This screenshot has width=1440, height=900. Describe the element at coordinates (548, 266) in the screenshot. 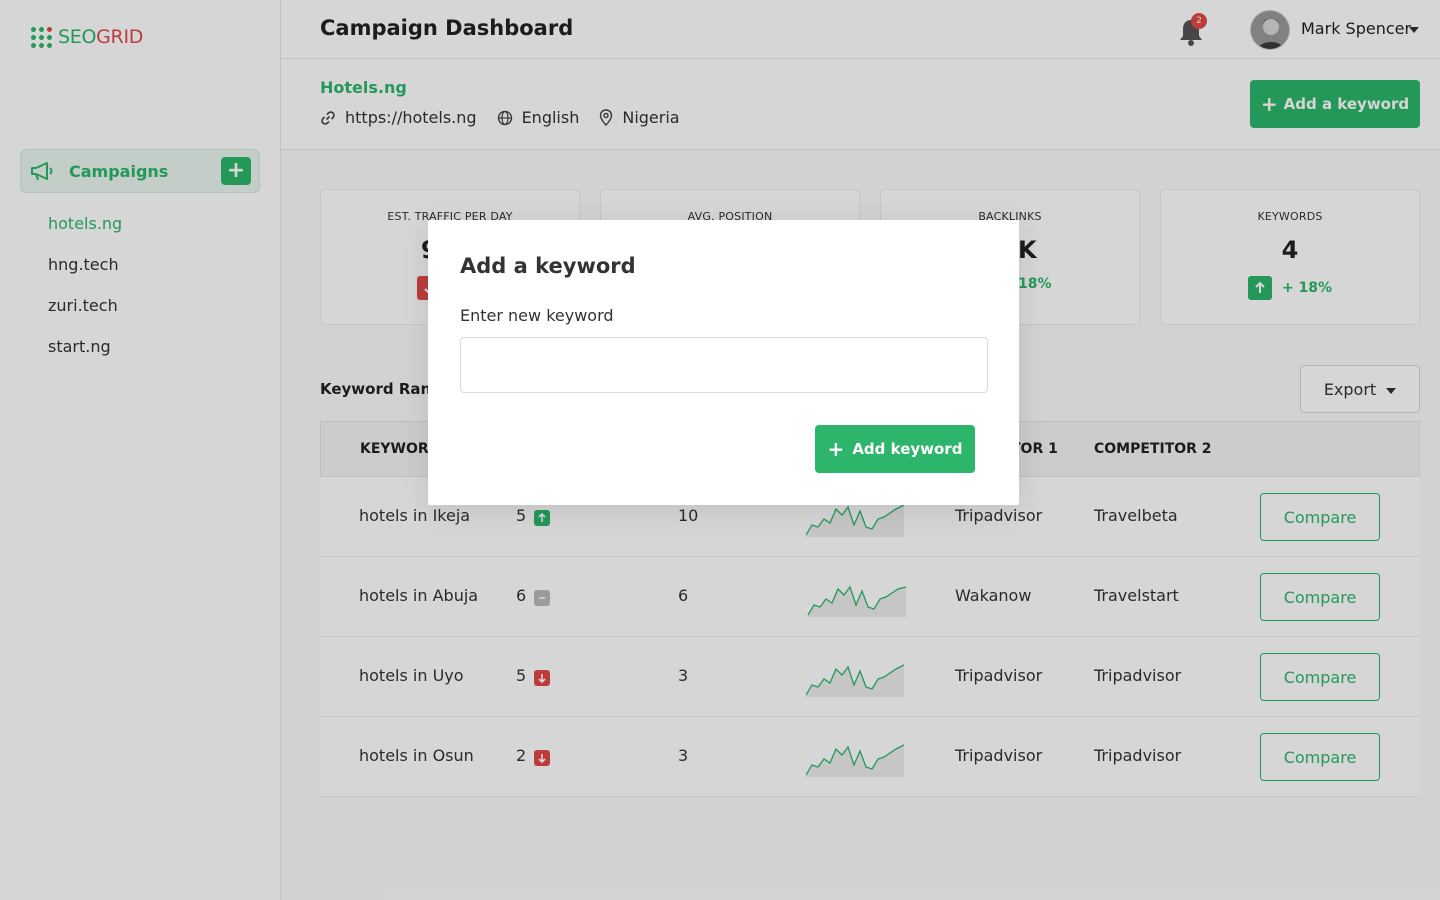

I see `modal-title: Add a keyword` at that location.